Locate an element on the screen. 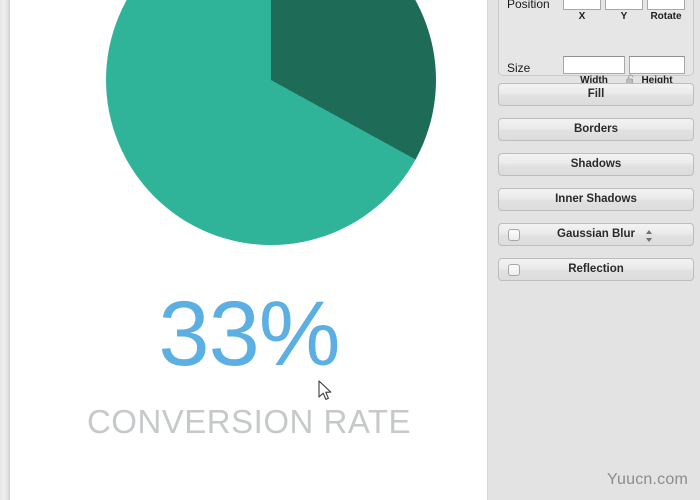 This screenshot has height=500, width=700. inner-shadows-button: Inner Shadows is located at coordinates (596, 199).